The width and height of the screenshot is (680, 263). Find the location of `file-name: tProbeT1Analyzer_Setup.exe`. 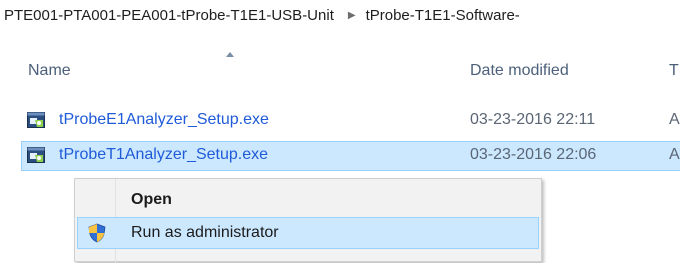

file-name: tProbeT1Analyzer_Setup.exe is located at coordinates (163, 155).